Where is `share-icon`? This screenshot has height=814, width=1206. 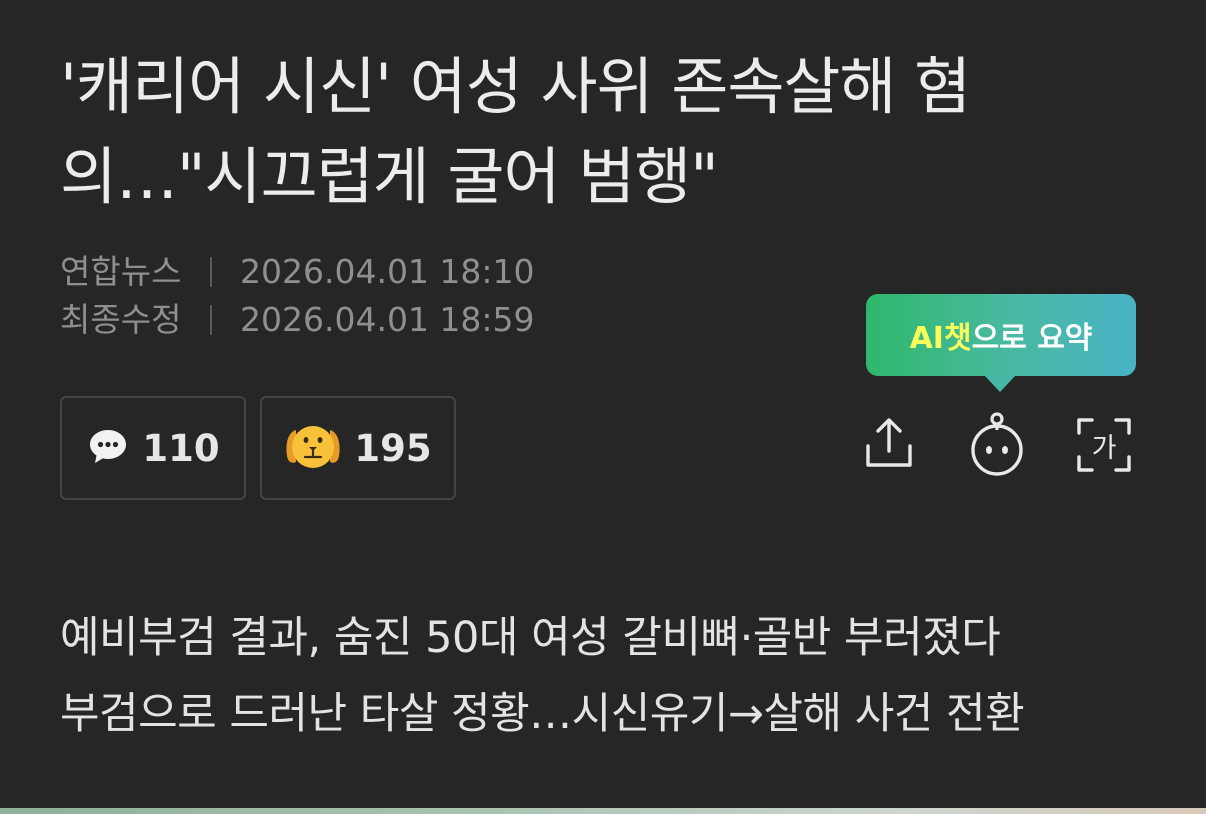 share-icon is located at coordinates (889, 445).